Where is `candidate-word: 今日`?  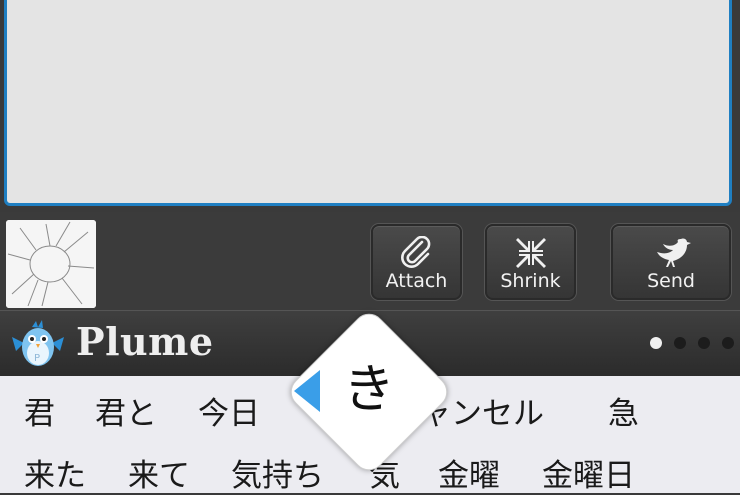
candidate-word: 今日 is located at coordinates (229, 410).